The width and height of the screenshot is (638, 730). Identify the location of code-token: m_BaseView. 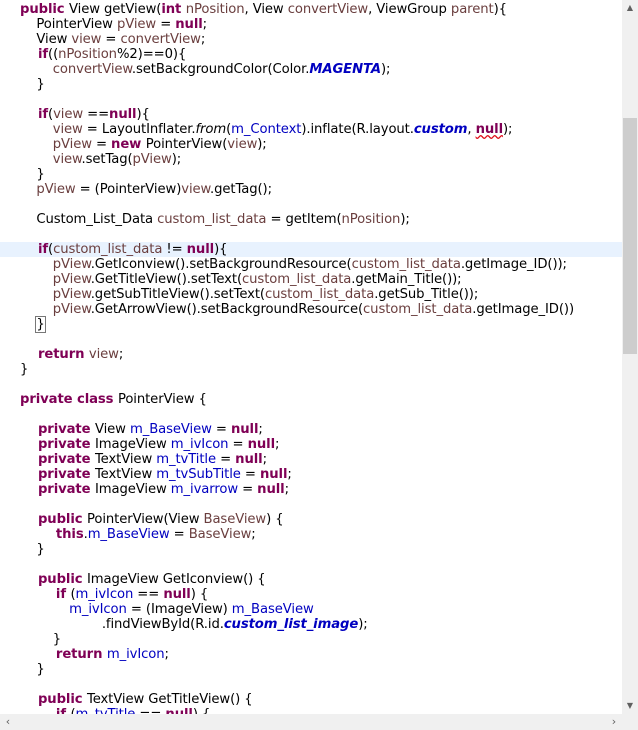
(128, 534).